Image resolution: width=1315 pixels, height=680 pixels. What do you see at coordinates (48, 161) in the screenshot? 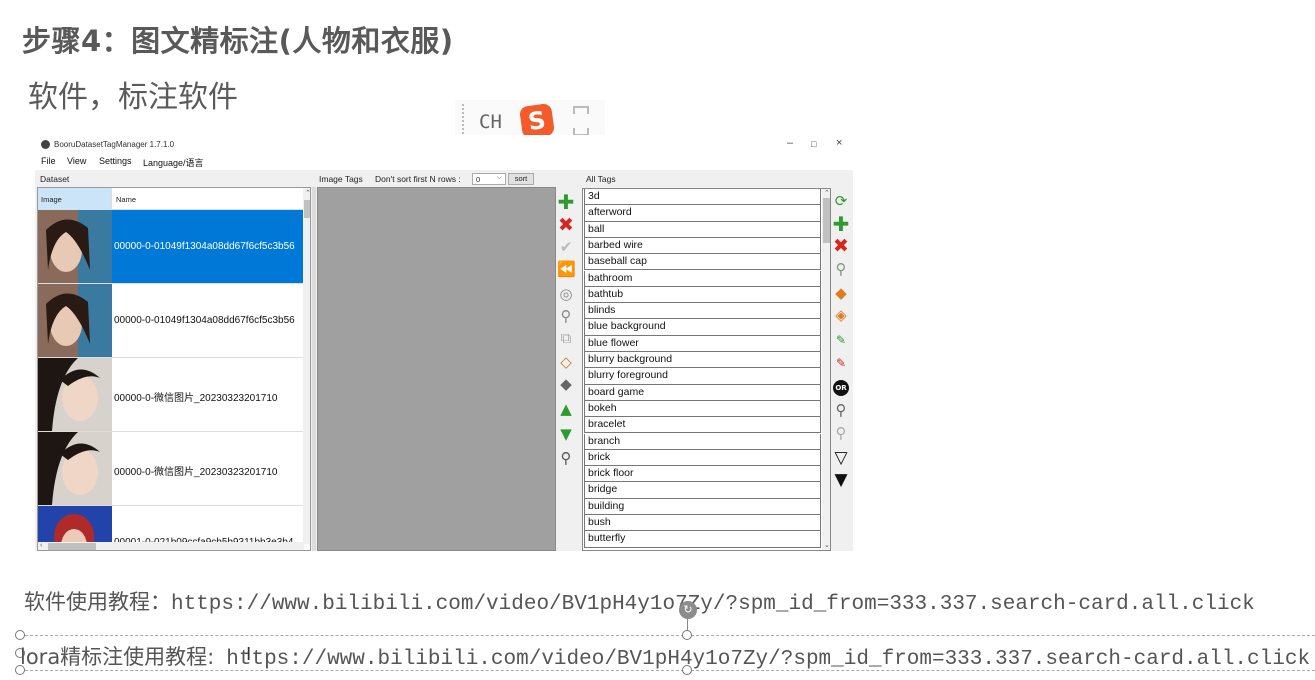
I see `menu-file: File` at bounding box center [48, 161].